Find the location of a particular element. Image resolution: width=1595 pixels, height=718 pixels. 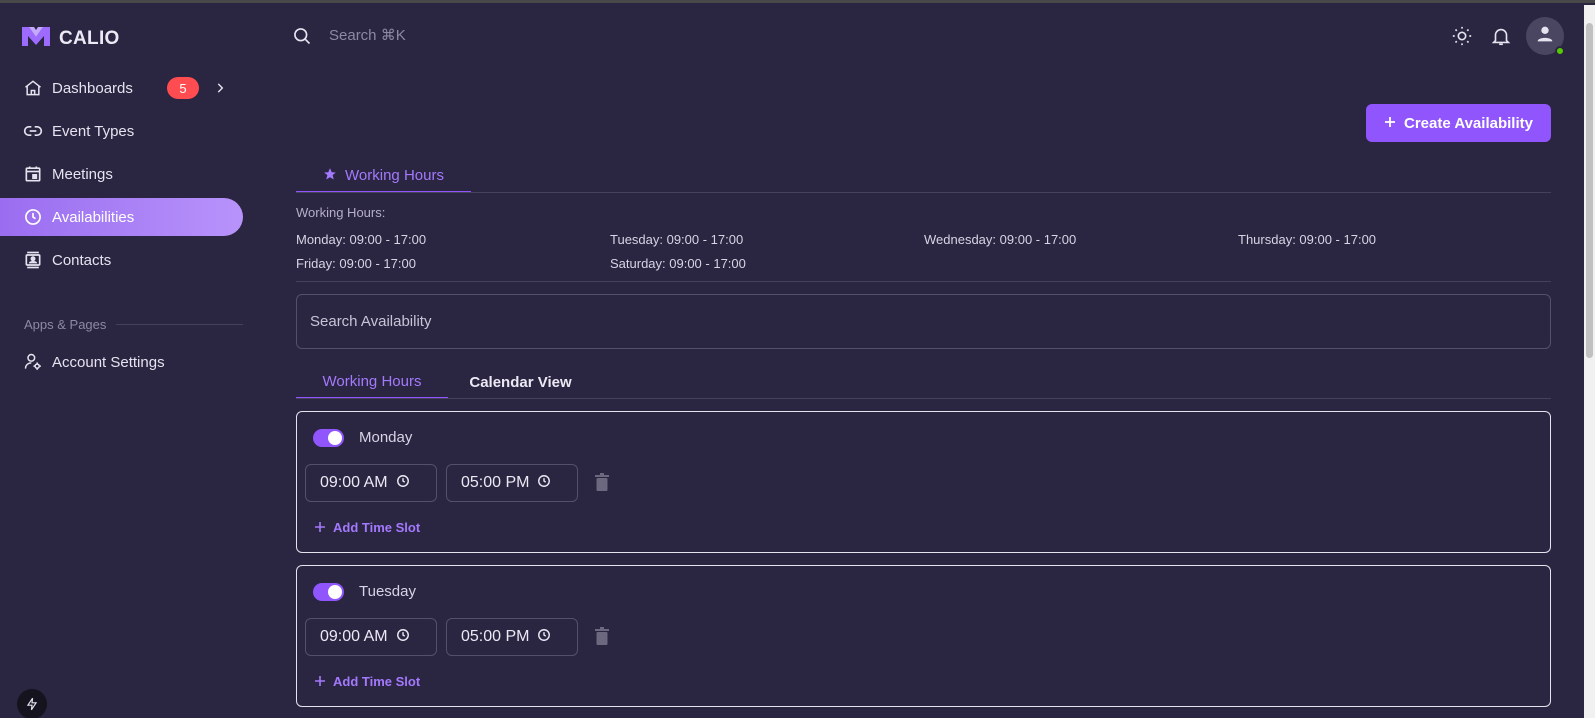

summary-divider is located at coordinates (923, 281).